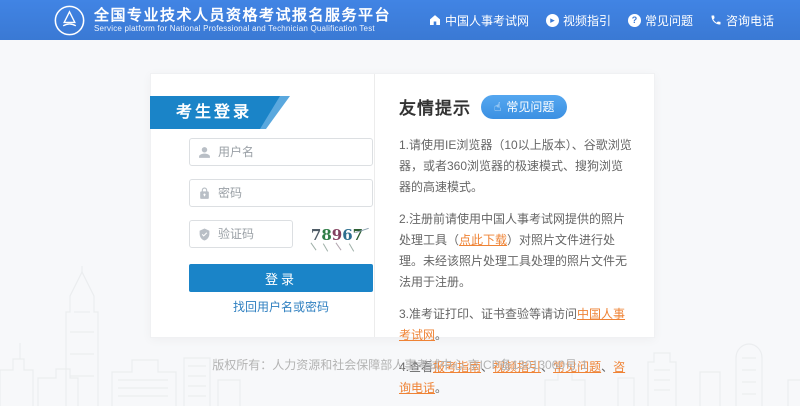  I want to click on login-panel-banner: 考生登录, so click(220, 112).